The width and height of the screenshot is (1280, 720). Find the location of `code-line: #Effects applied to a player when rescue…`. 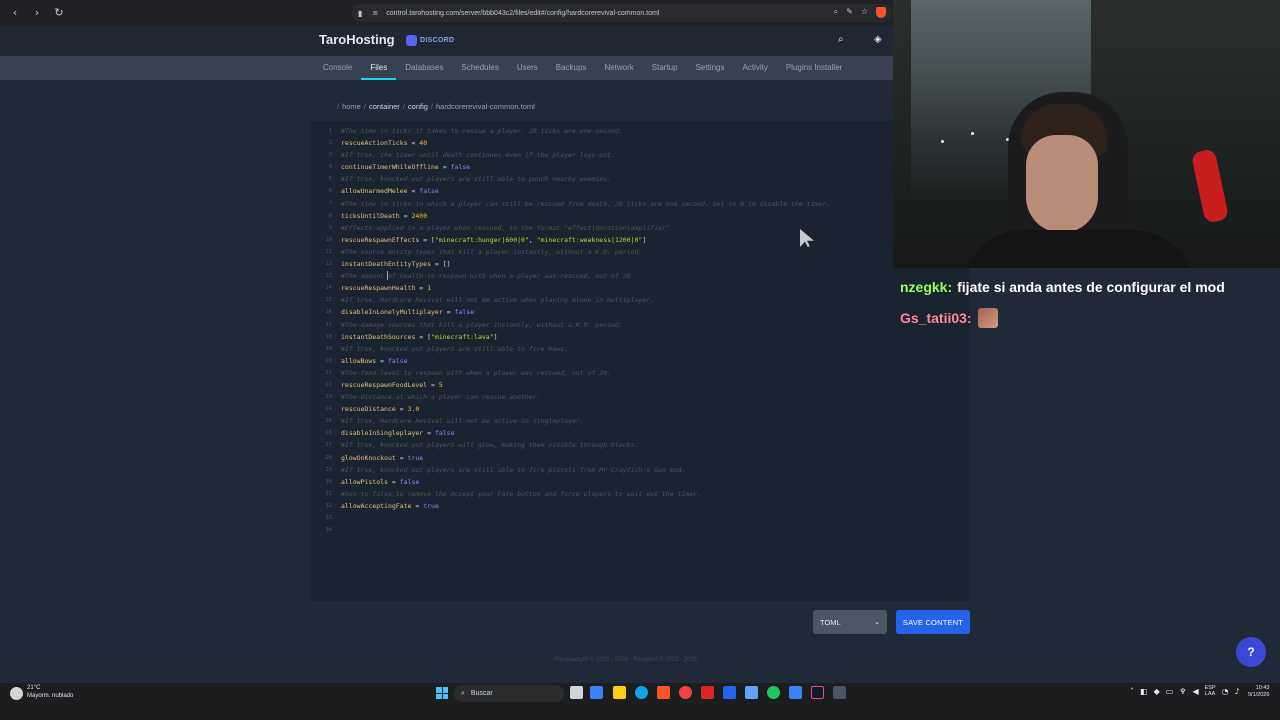

code-line: #Effects applied to a player when rescue… is located at coordinates (585, 228).